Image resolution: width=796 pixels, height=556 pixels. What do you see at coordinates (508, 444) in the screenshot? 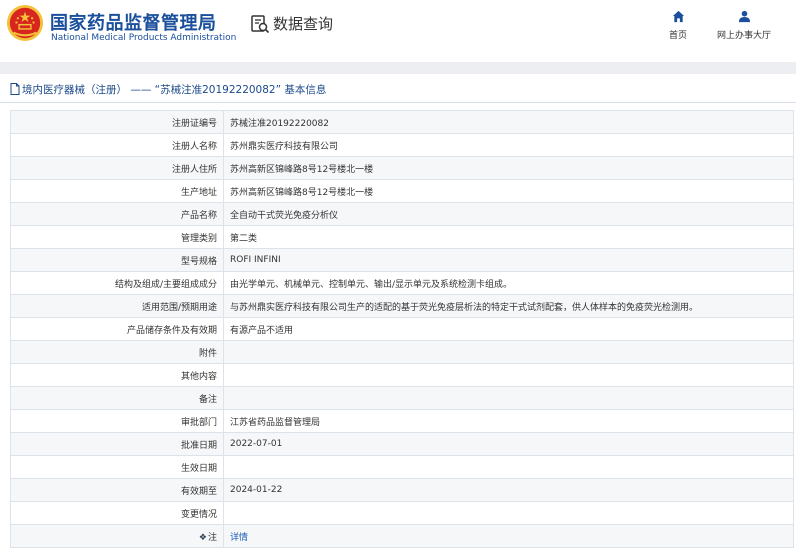
I see `row-value: 2022-07-01` at bounding box center [508, 444].